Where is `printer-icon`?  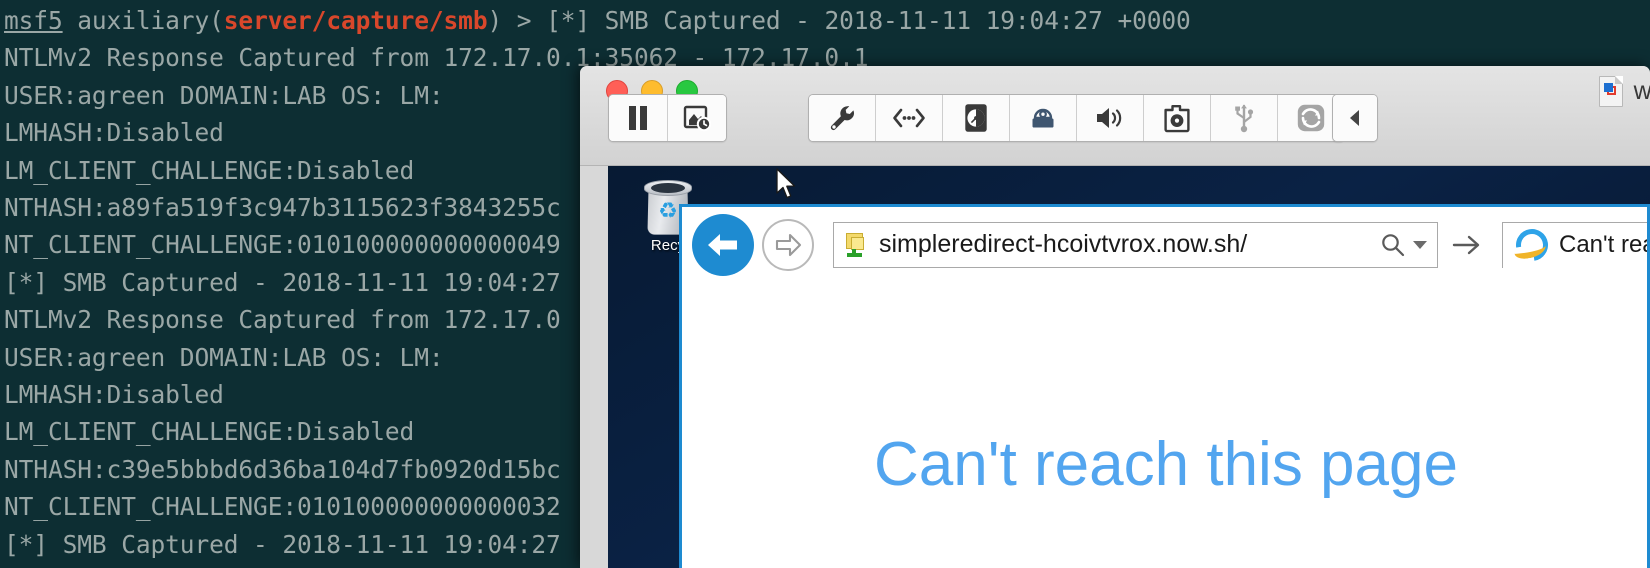
printer-icon is located at coordinates (1043, 118).